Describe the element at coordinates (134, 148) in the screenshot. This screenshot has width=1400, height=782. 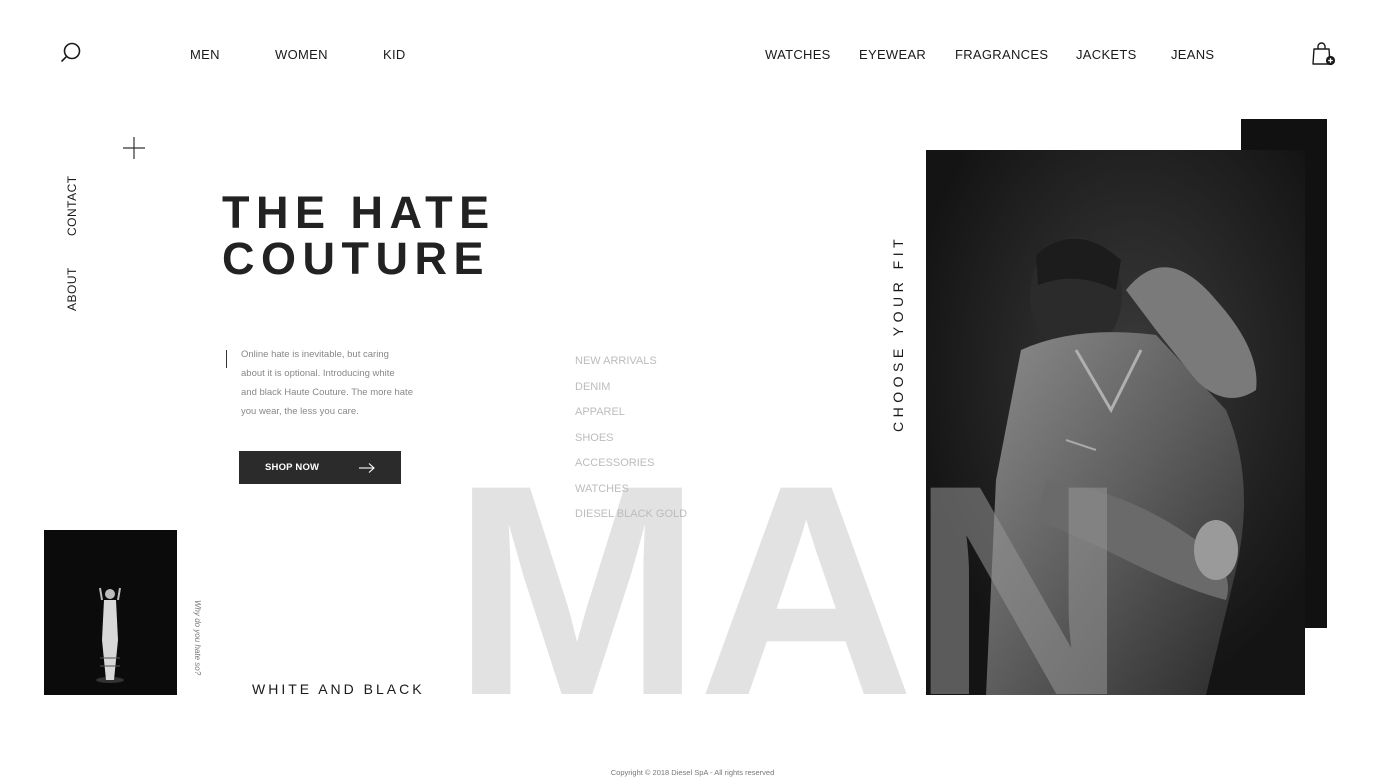
I see `plus-icon` at that location.